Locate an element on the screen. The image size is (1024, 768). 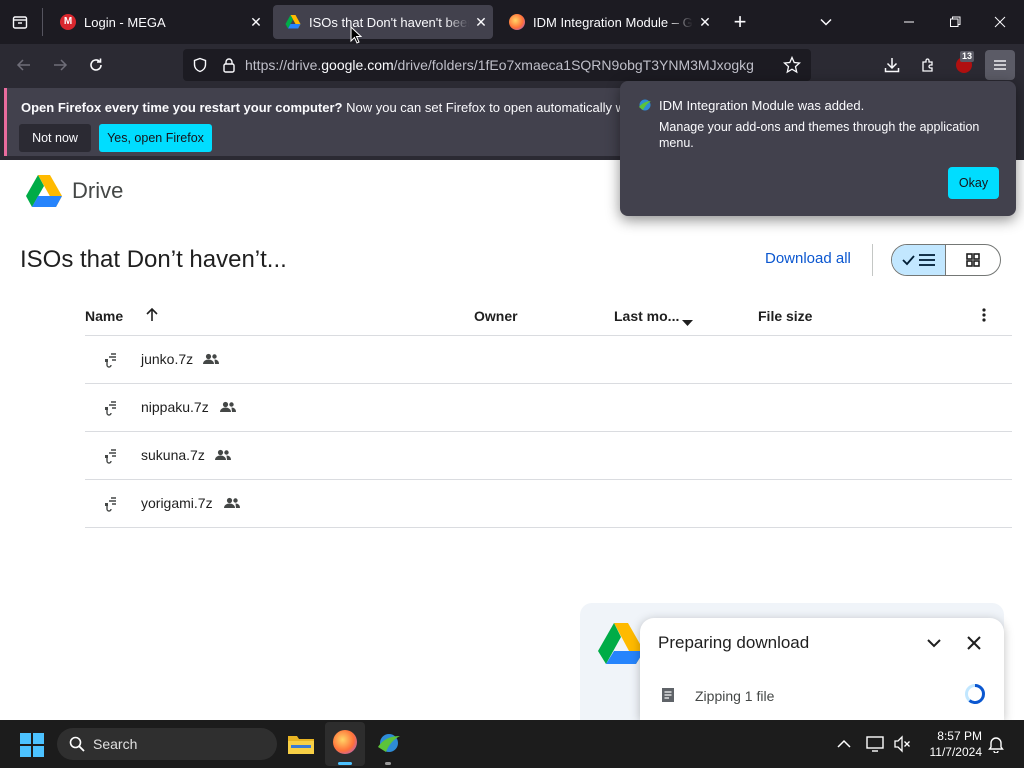
url-prefix: https://drive. is located at coordinates (283, 65).